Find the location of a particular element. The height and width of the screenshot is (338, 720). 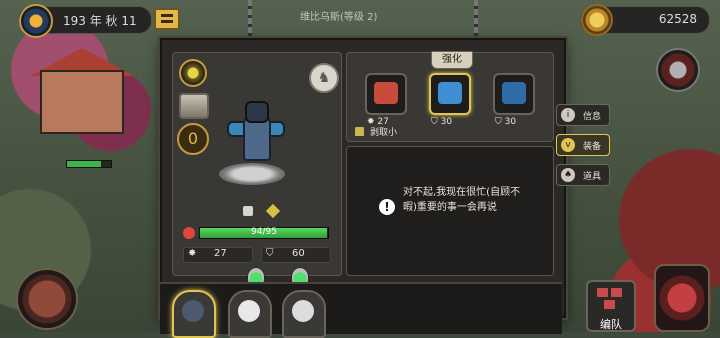

tab-equipment: v 装备 is located at coordinates (583, 145).